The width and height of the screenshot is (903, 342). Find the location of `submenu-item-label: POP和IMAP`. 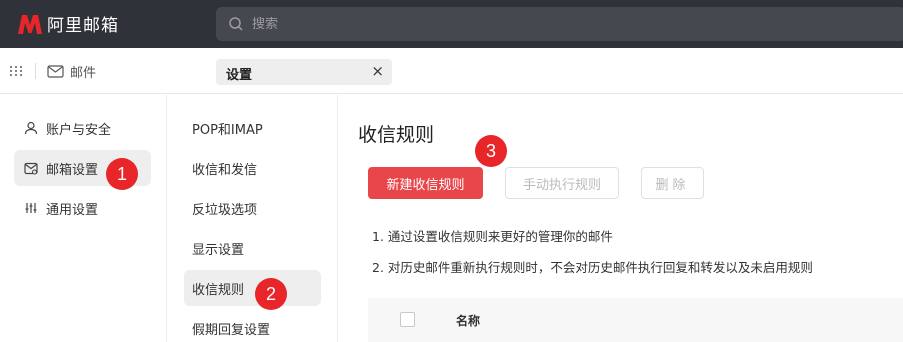

submenu-item-label: POP和IMAP is located at coordinates (227, 130).